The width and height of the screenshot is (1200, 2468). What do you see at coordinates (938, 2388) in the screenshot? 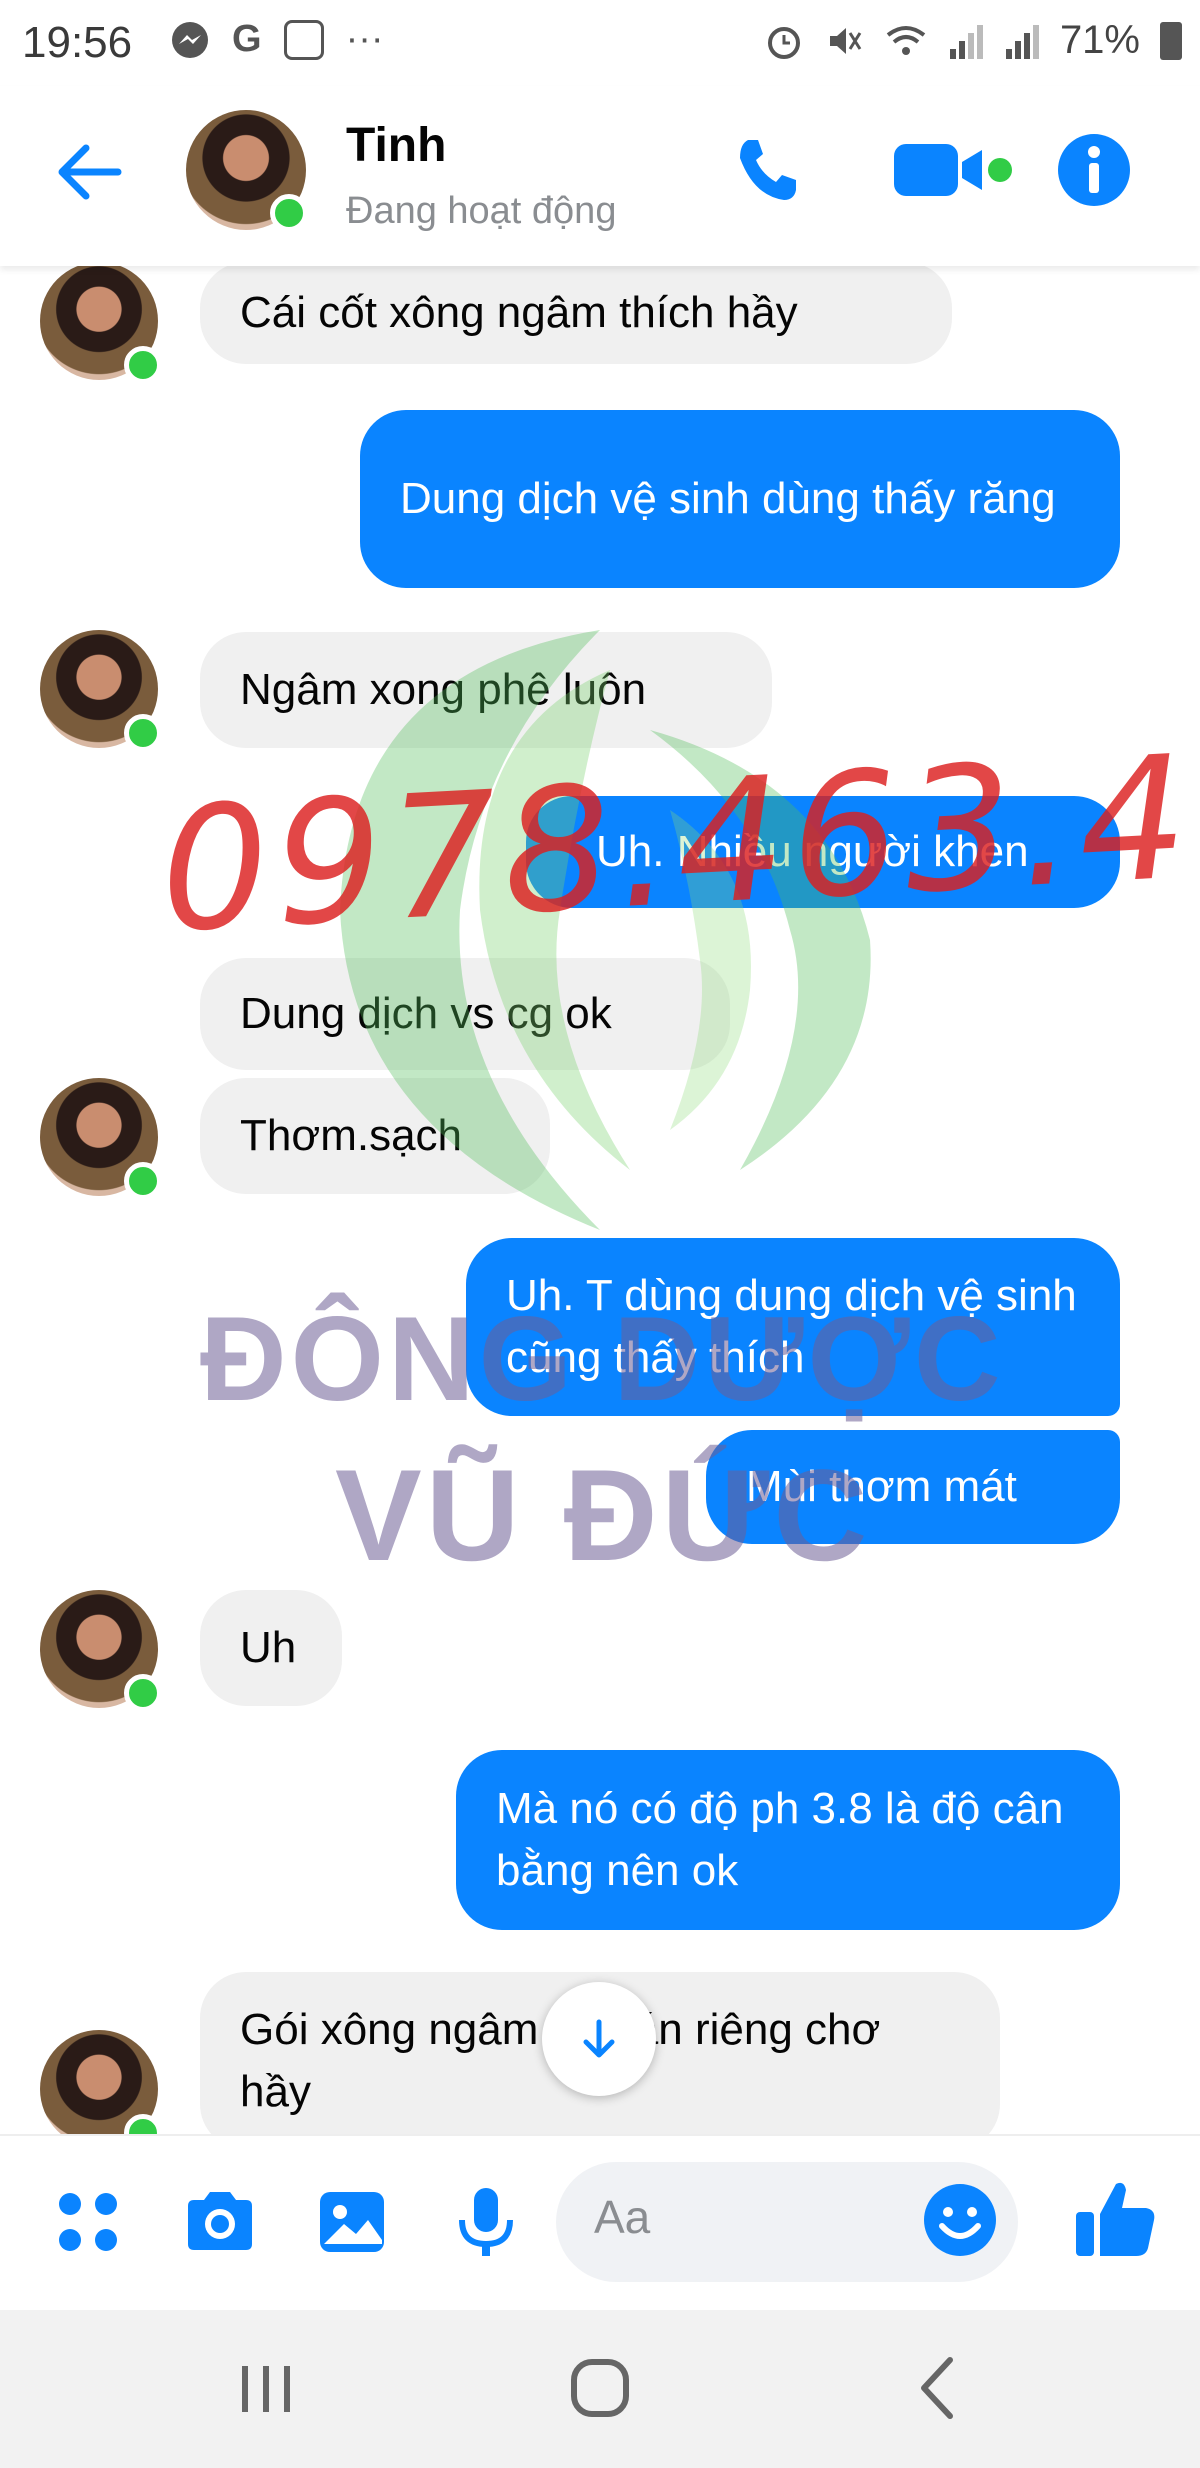
I see `back-icon` at bounding box center [938, 2388].